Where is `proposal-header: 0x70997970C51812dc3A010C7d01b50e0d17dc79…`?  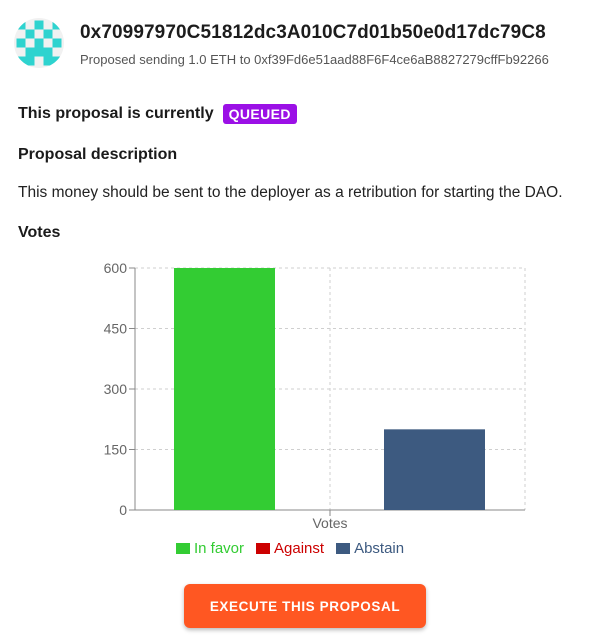
proposal-header: 0x70997970C51812dc3A010C7d01b50e0d17dc79… is located at coordinates (313, 43).